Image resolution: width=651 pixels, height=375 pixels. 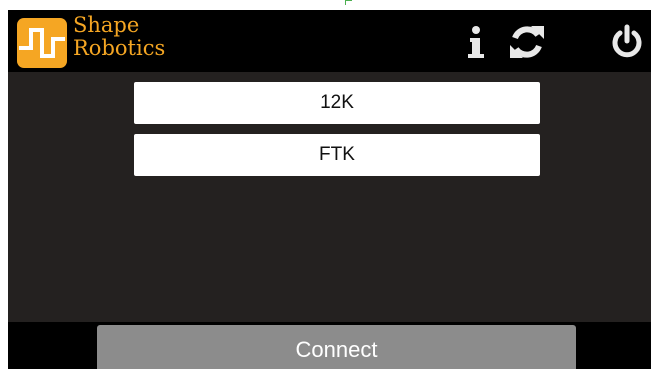 I want to click on brand-line-2: Robotics, so click(x=119, y=48).